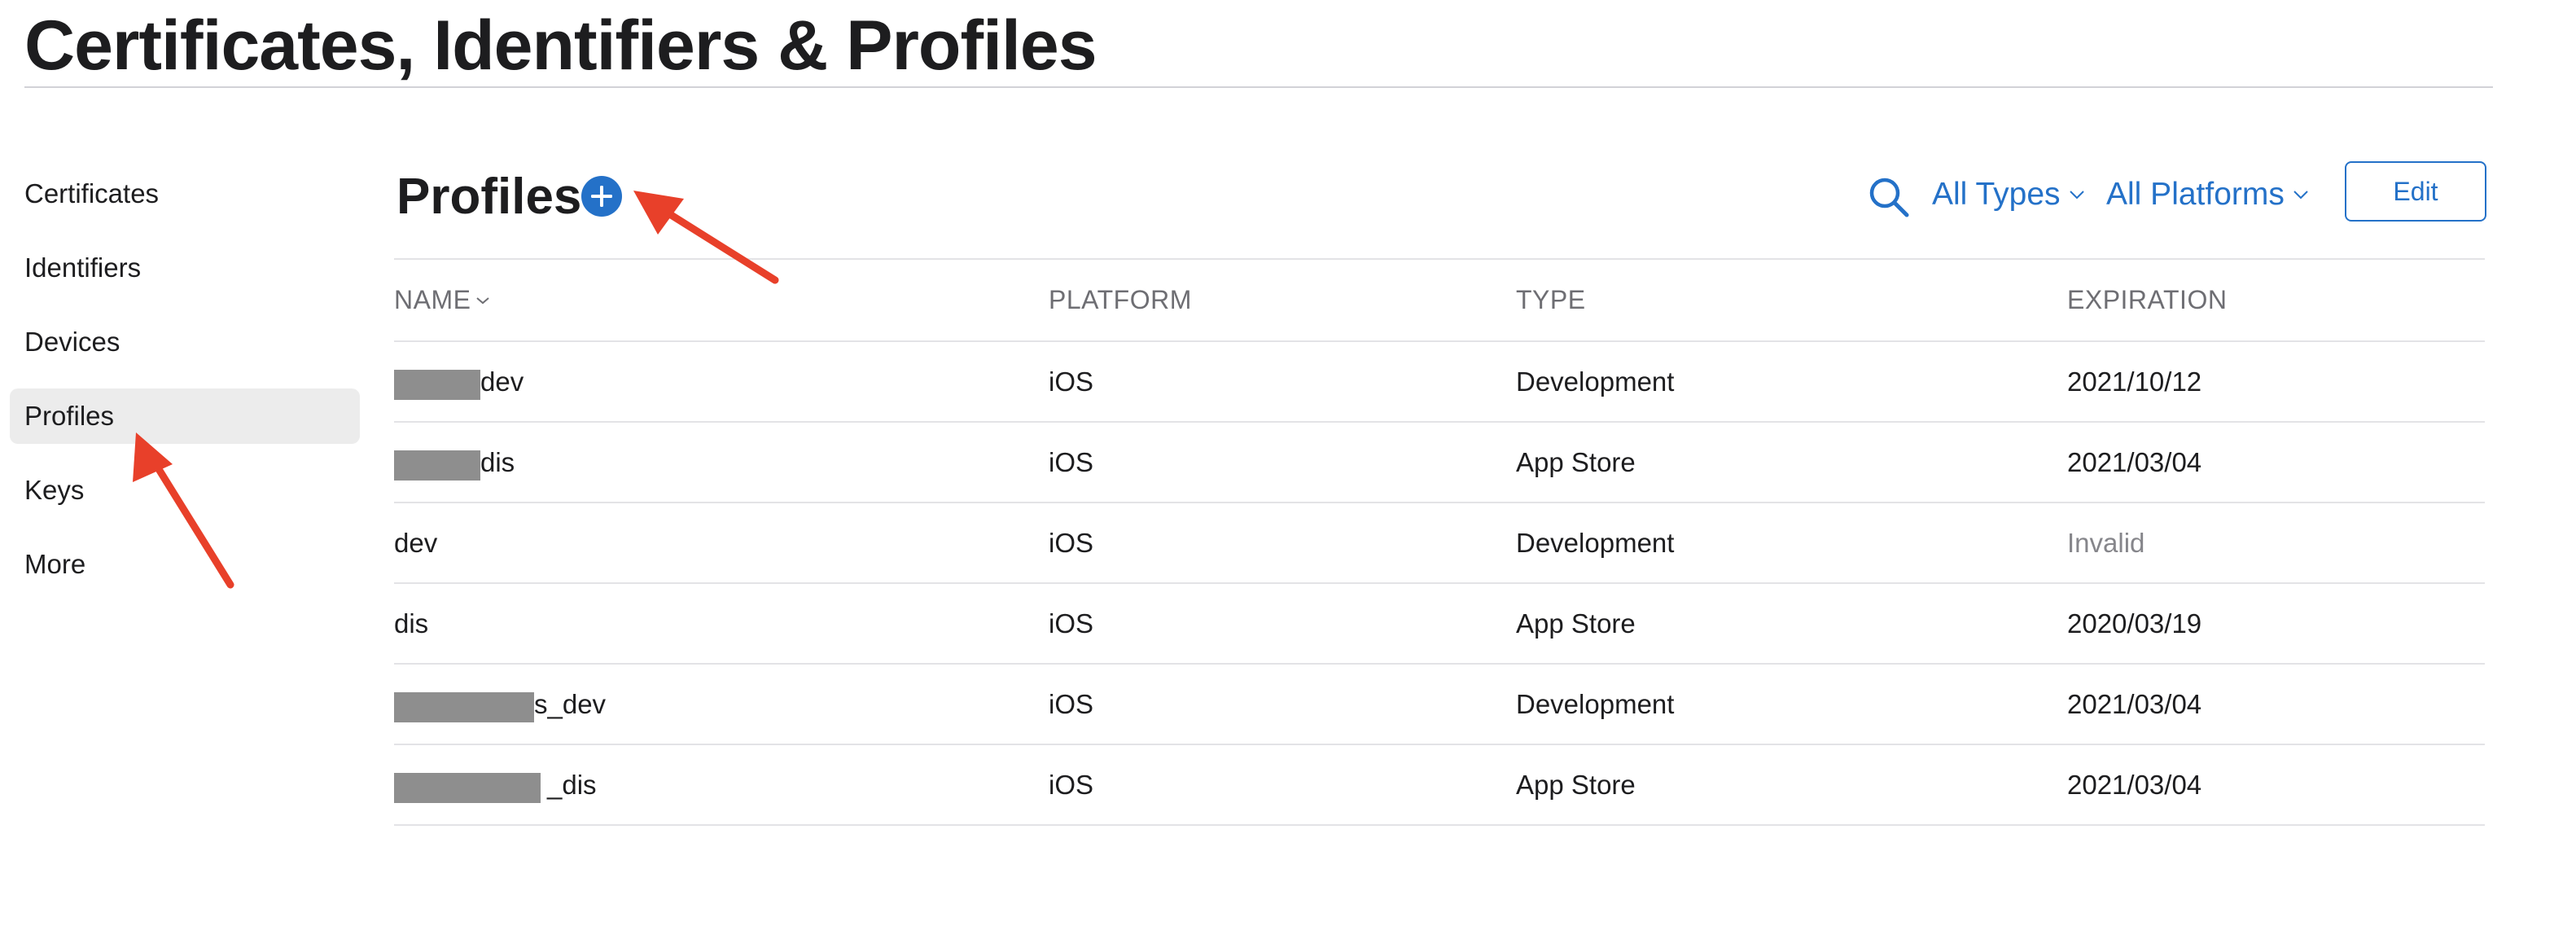 Image resolution: width=2576 pixels, height=948 pixels. I want to click on profile-expiration-invalid: Invalid, so click(2106, 543).